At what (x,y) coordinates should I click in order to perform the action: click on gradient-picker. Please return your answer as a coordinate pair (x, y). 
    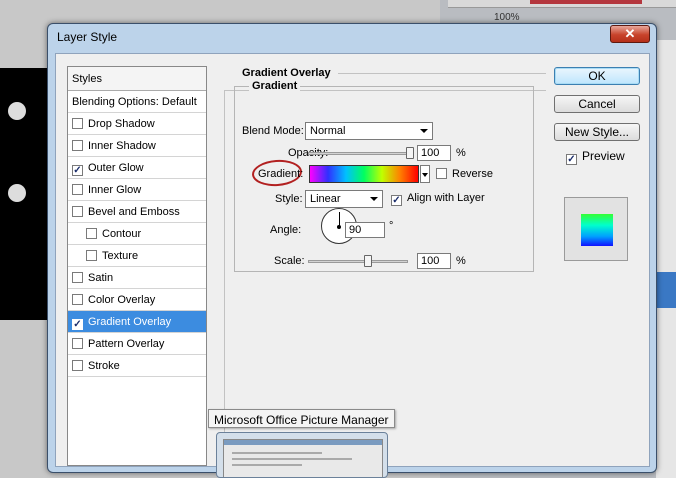
    Looking at the image, I should click on (364, 174).